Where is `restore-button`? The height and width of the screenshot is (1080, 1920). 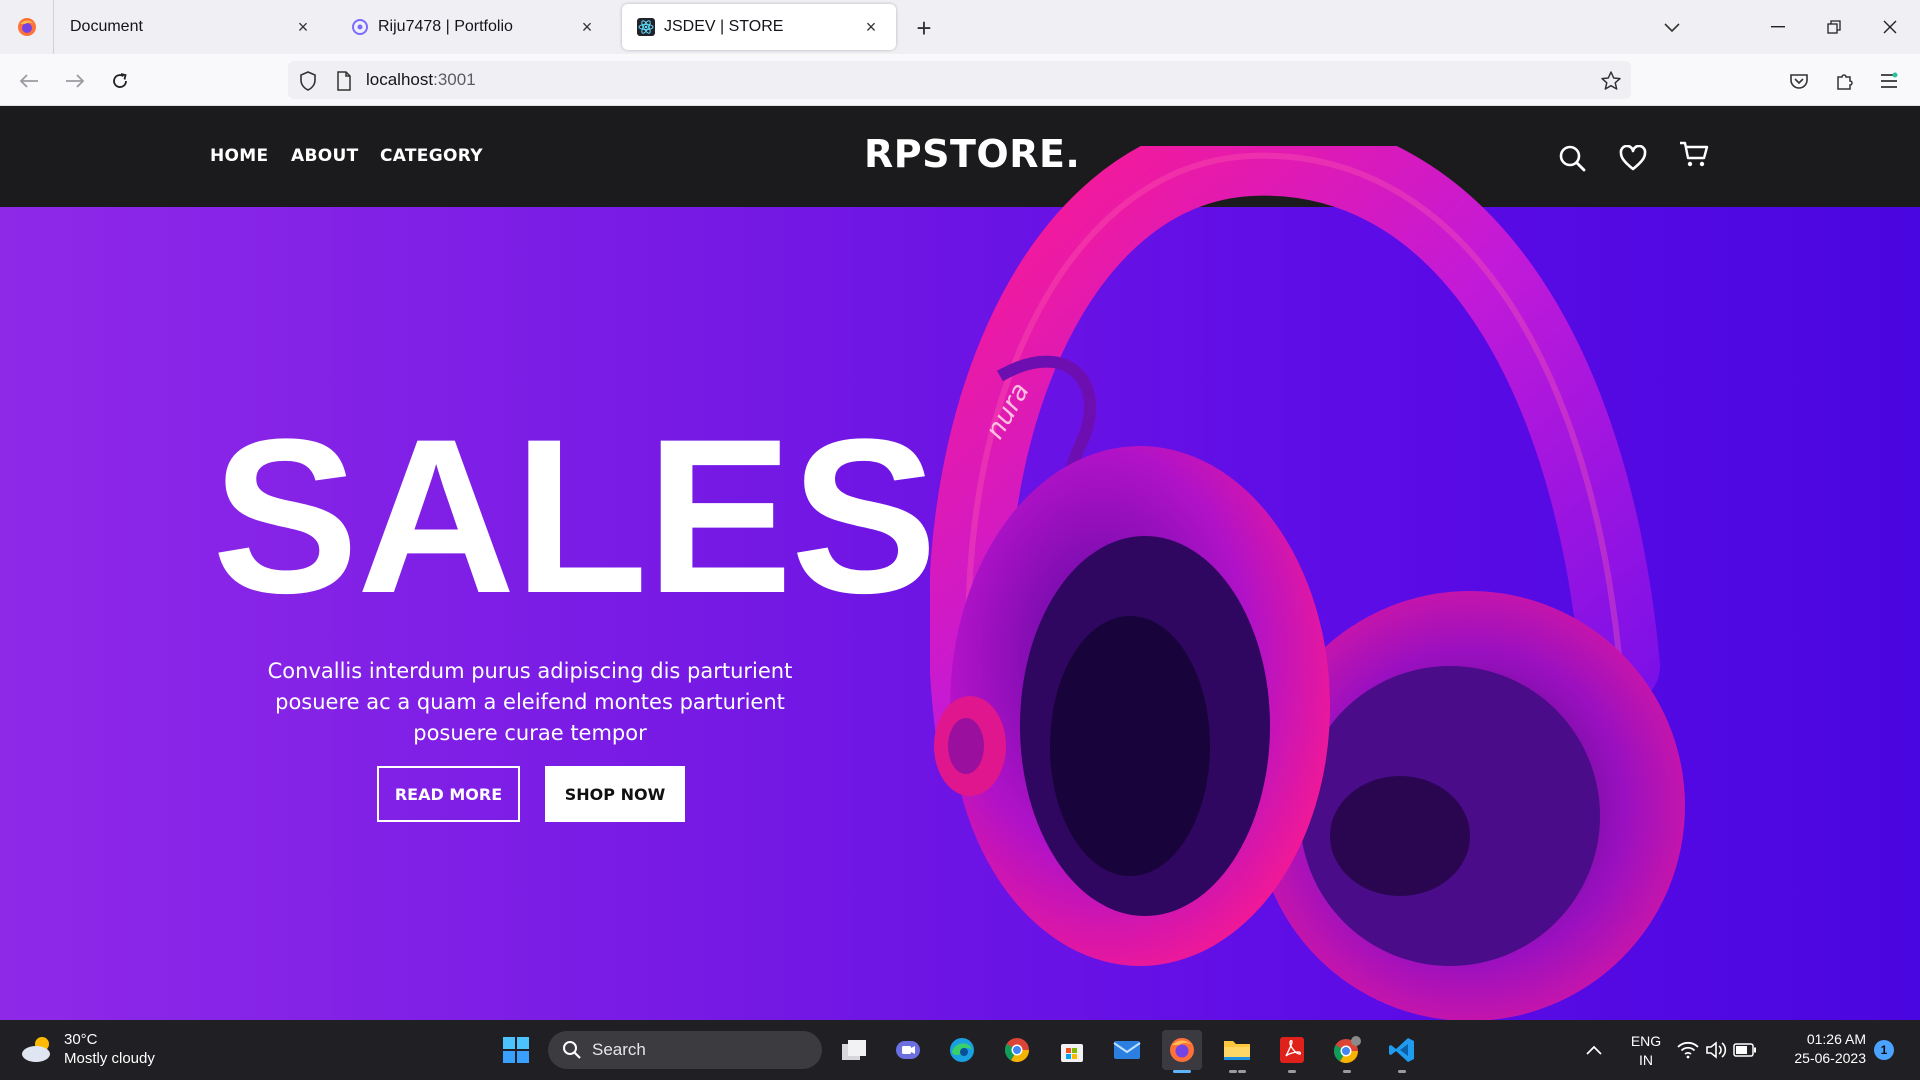
restore-button is located at coordinates (1834, 27).